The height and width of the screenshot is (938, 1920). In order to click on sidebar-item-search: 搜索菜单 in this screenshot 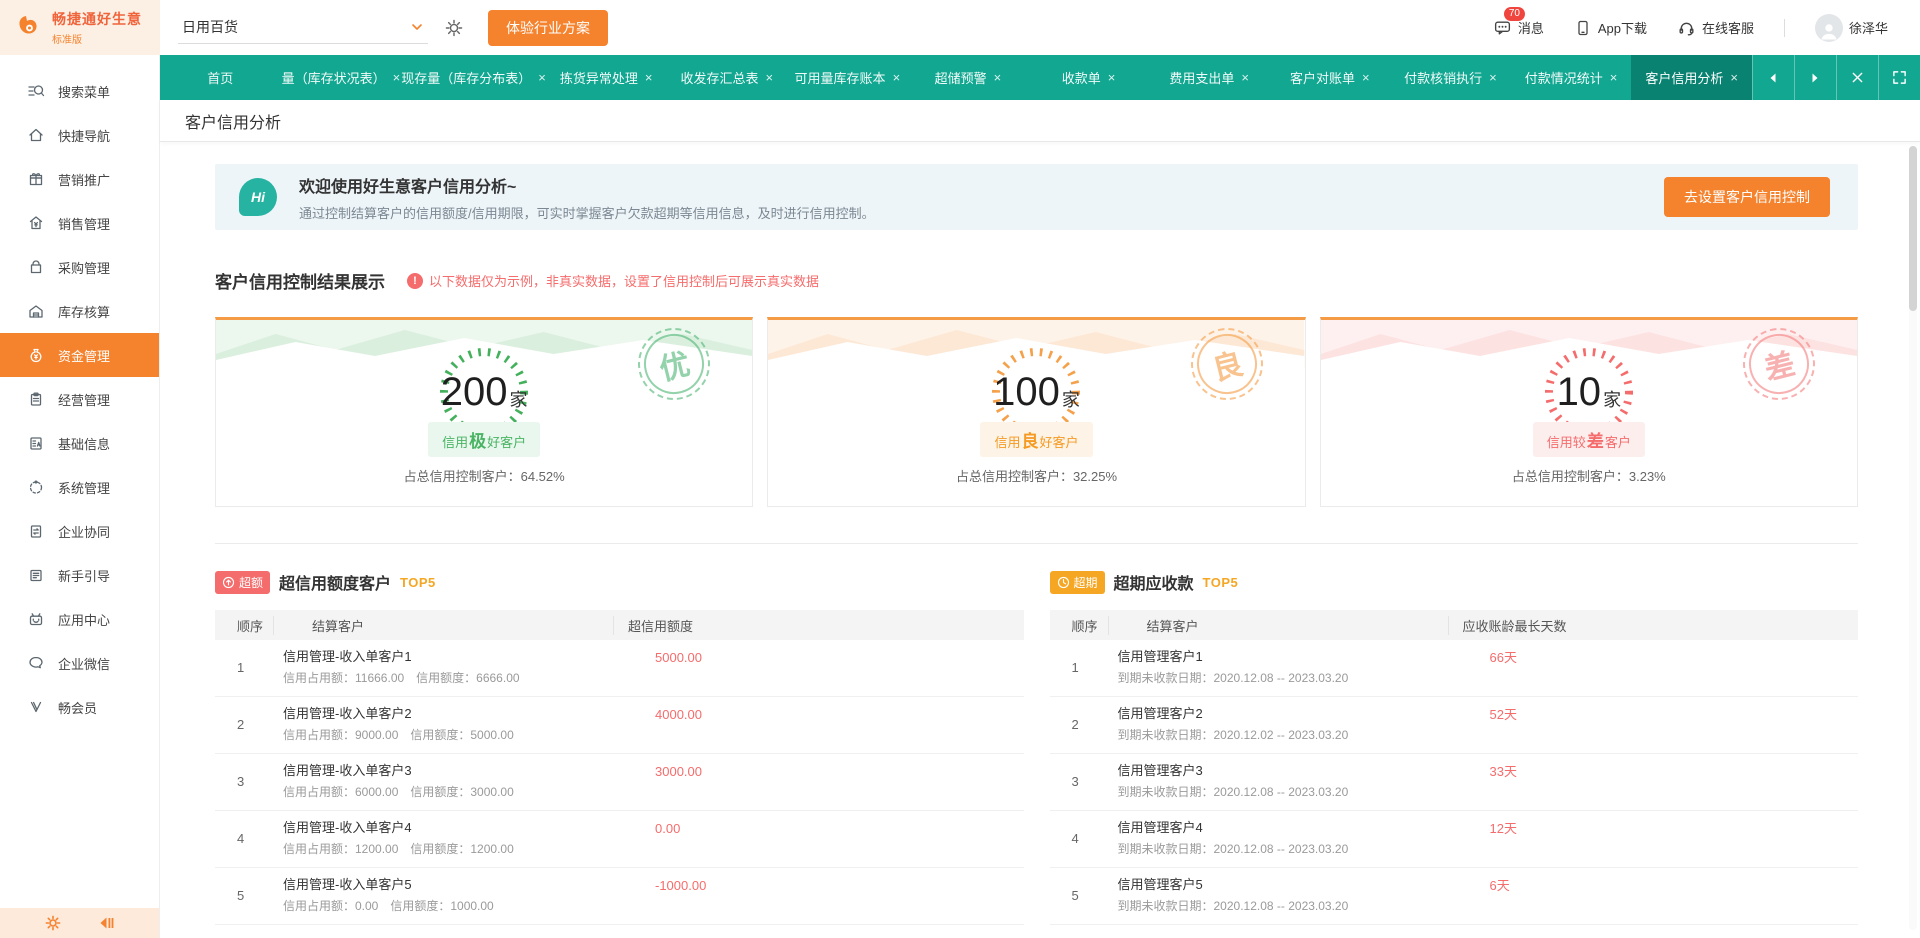, I will do `click(79, 91)`.